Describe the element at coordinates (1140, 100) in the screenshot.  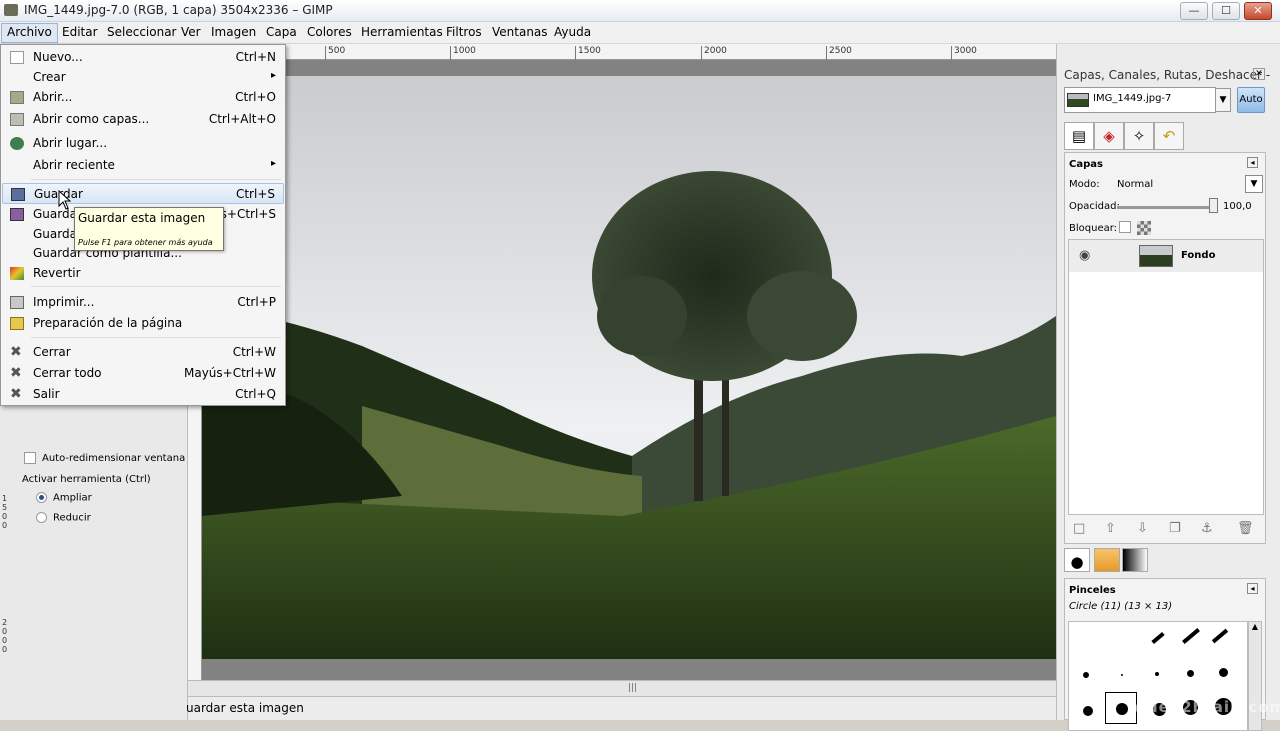
I see `image-selector: IMG_1449.jpg-7` at that location.